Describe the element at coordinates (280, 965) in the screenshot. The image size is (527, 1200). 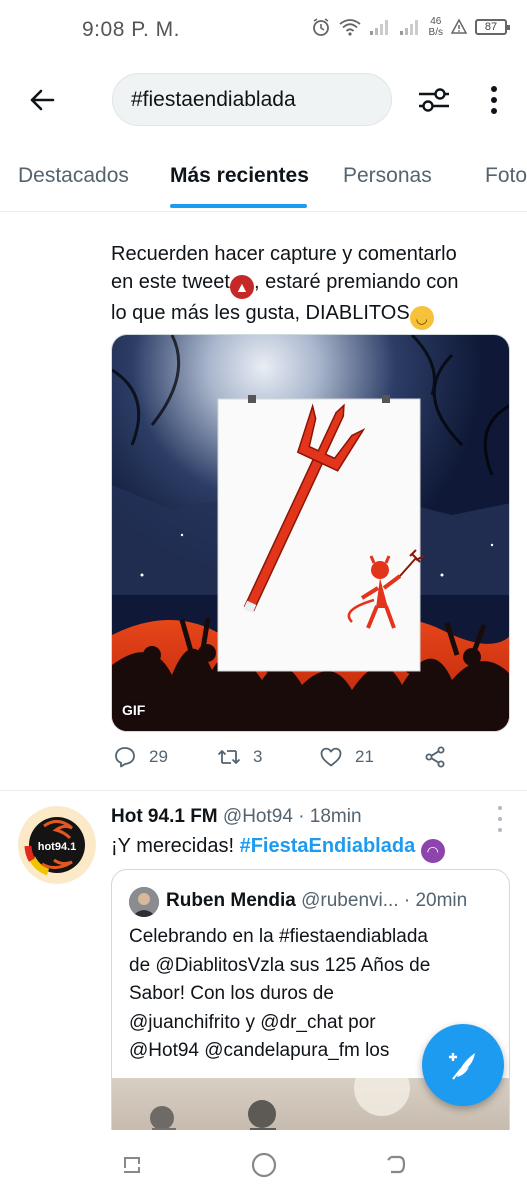
I see `quote-text-line: de @DiablitosVzla sus 125 Años de` at that location.